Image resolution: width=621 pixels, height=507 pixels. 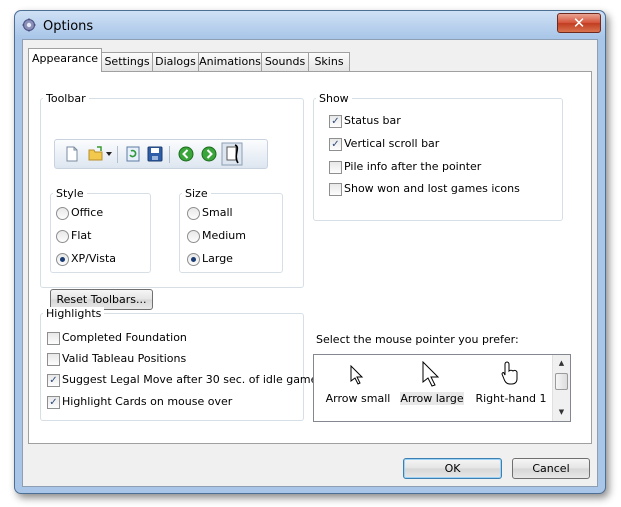 I want to click on tab-appearance: Appearance, so click(x=65, y=60).